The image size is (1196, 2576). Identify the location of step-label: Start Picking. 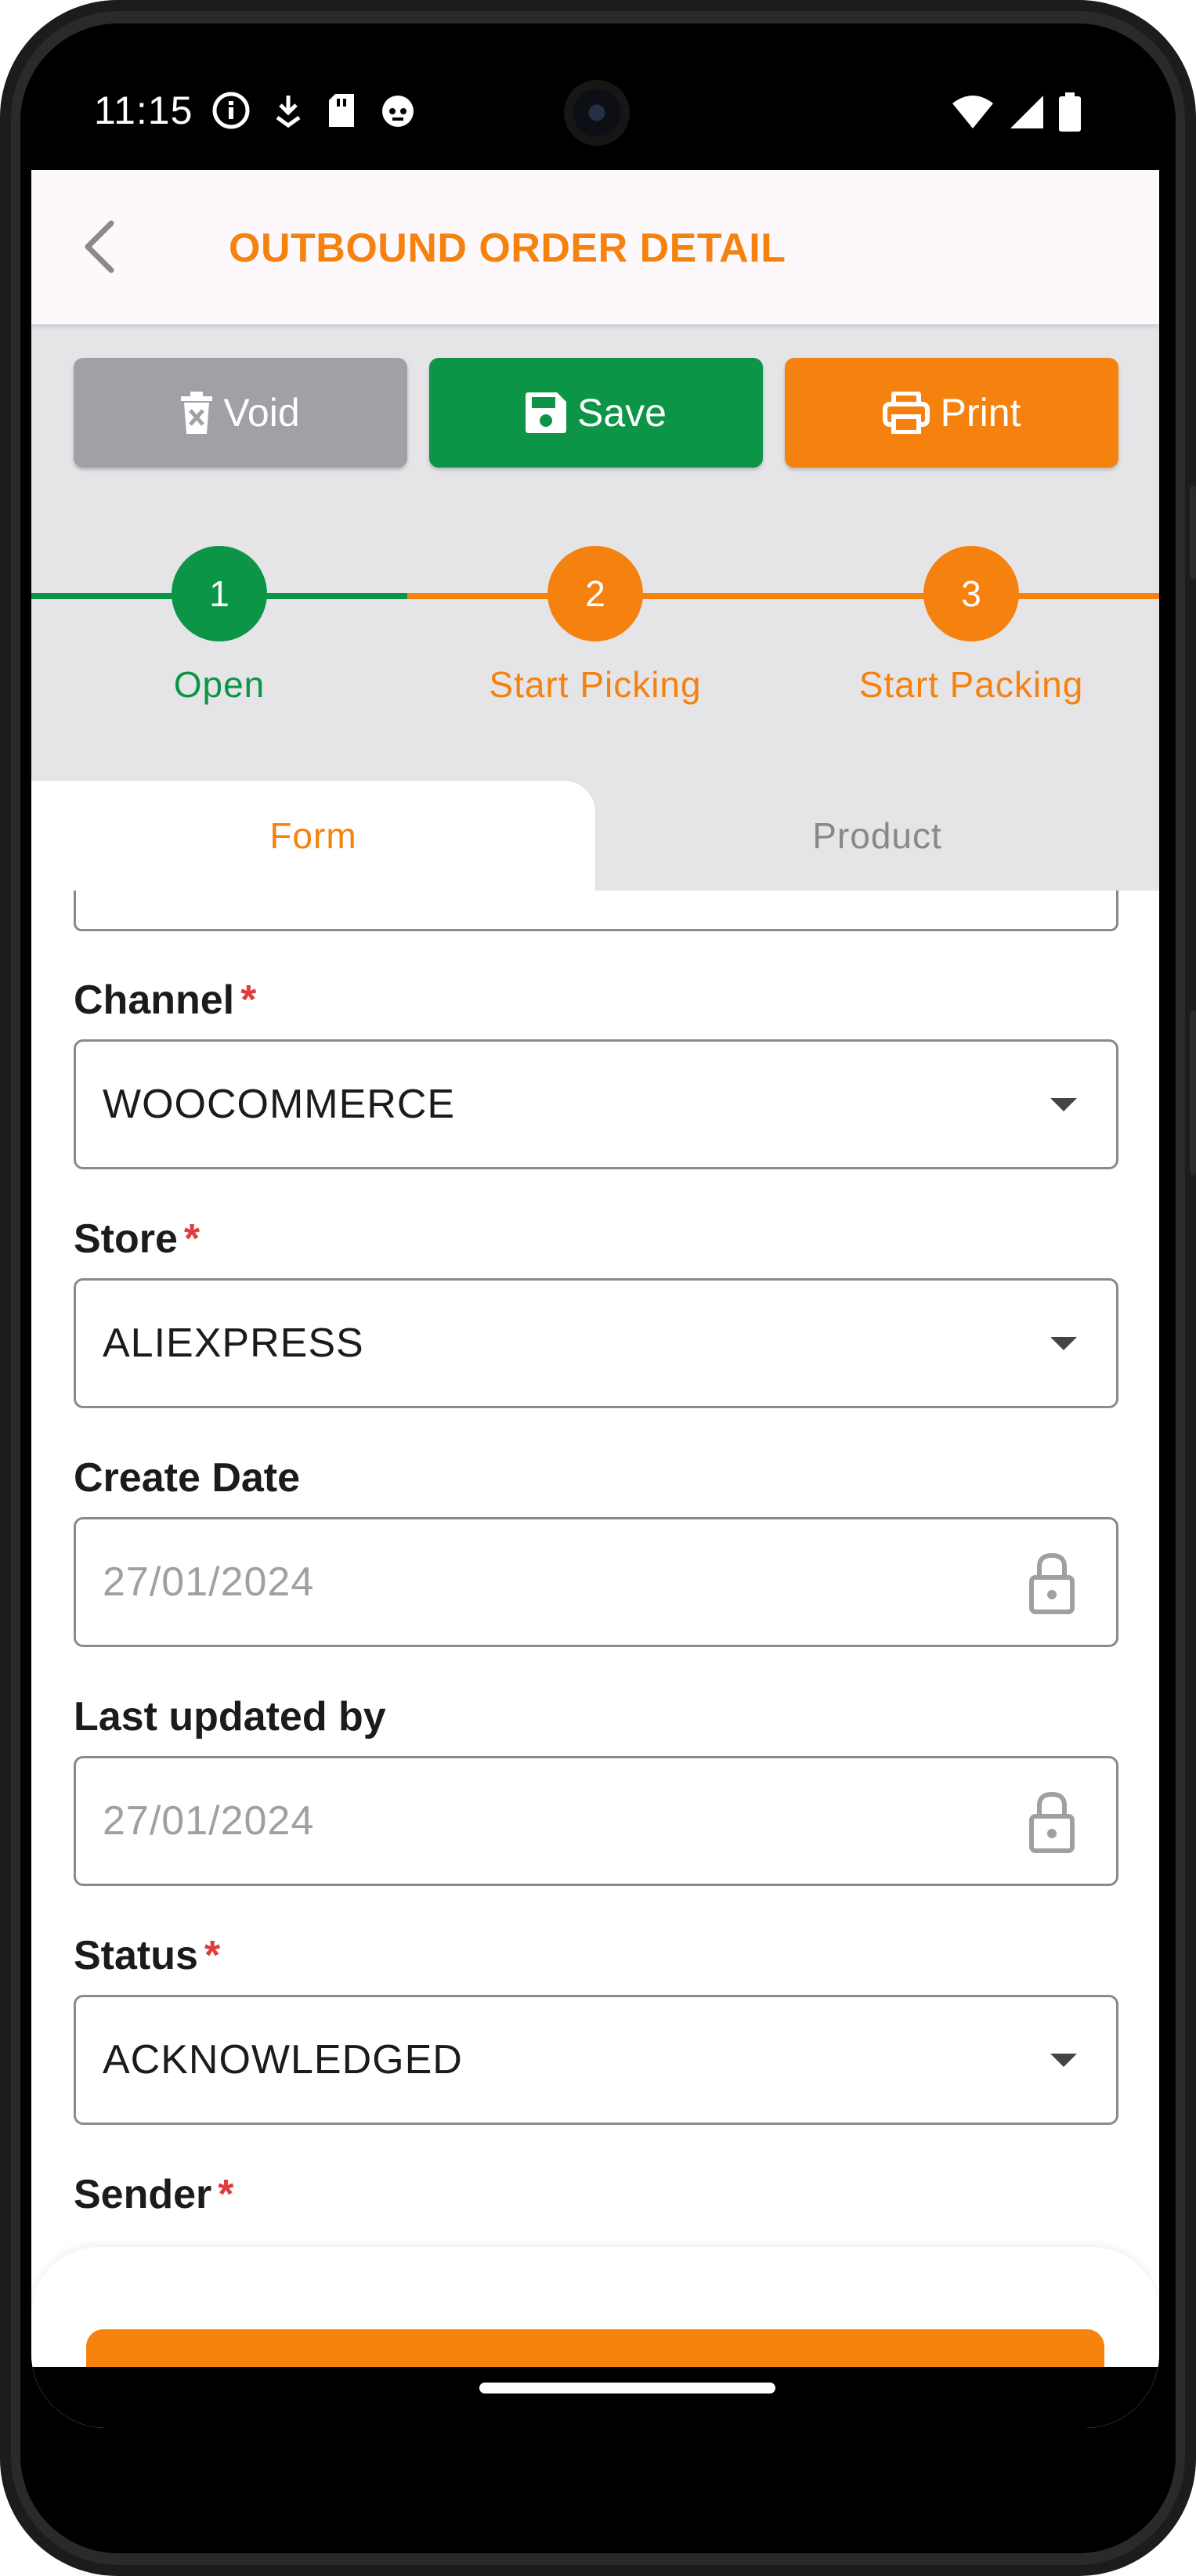
(595, 684).